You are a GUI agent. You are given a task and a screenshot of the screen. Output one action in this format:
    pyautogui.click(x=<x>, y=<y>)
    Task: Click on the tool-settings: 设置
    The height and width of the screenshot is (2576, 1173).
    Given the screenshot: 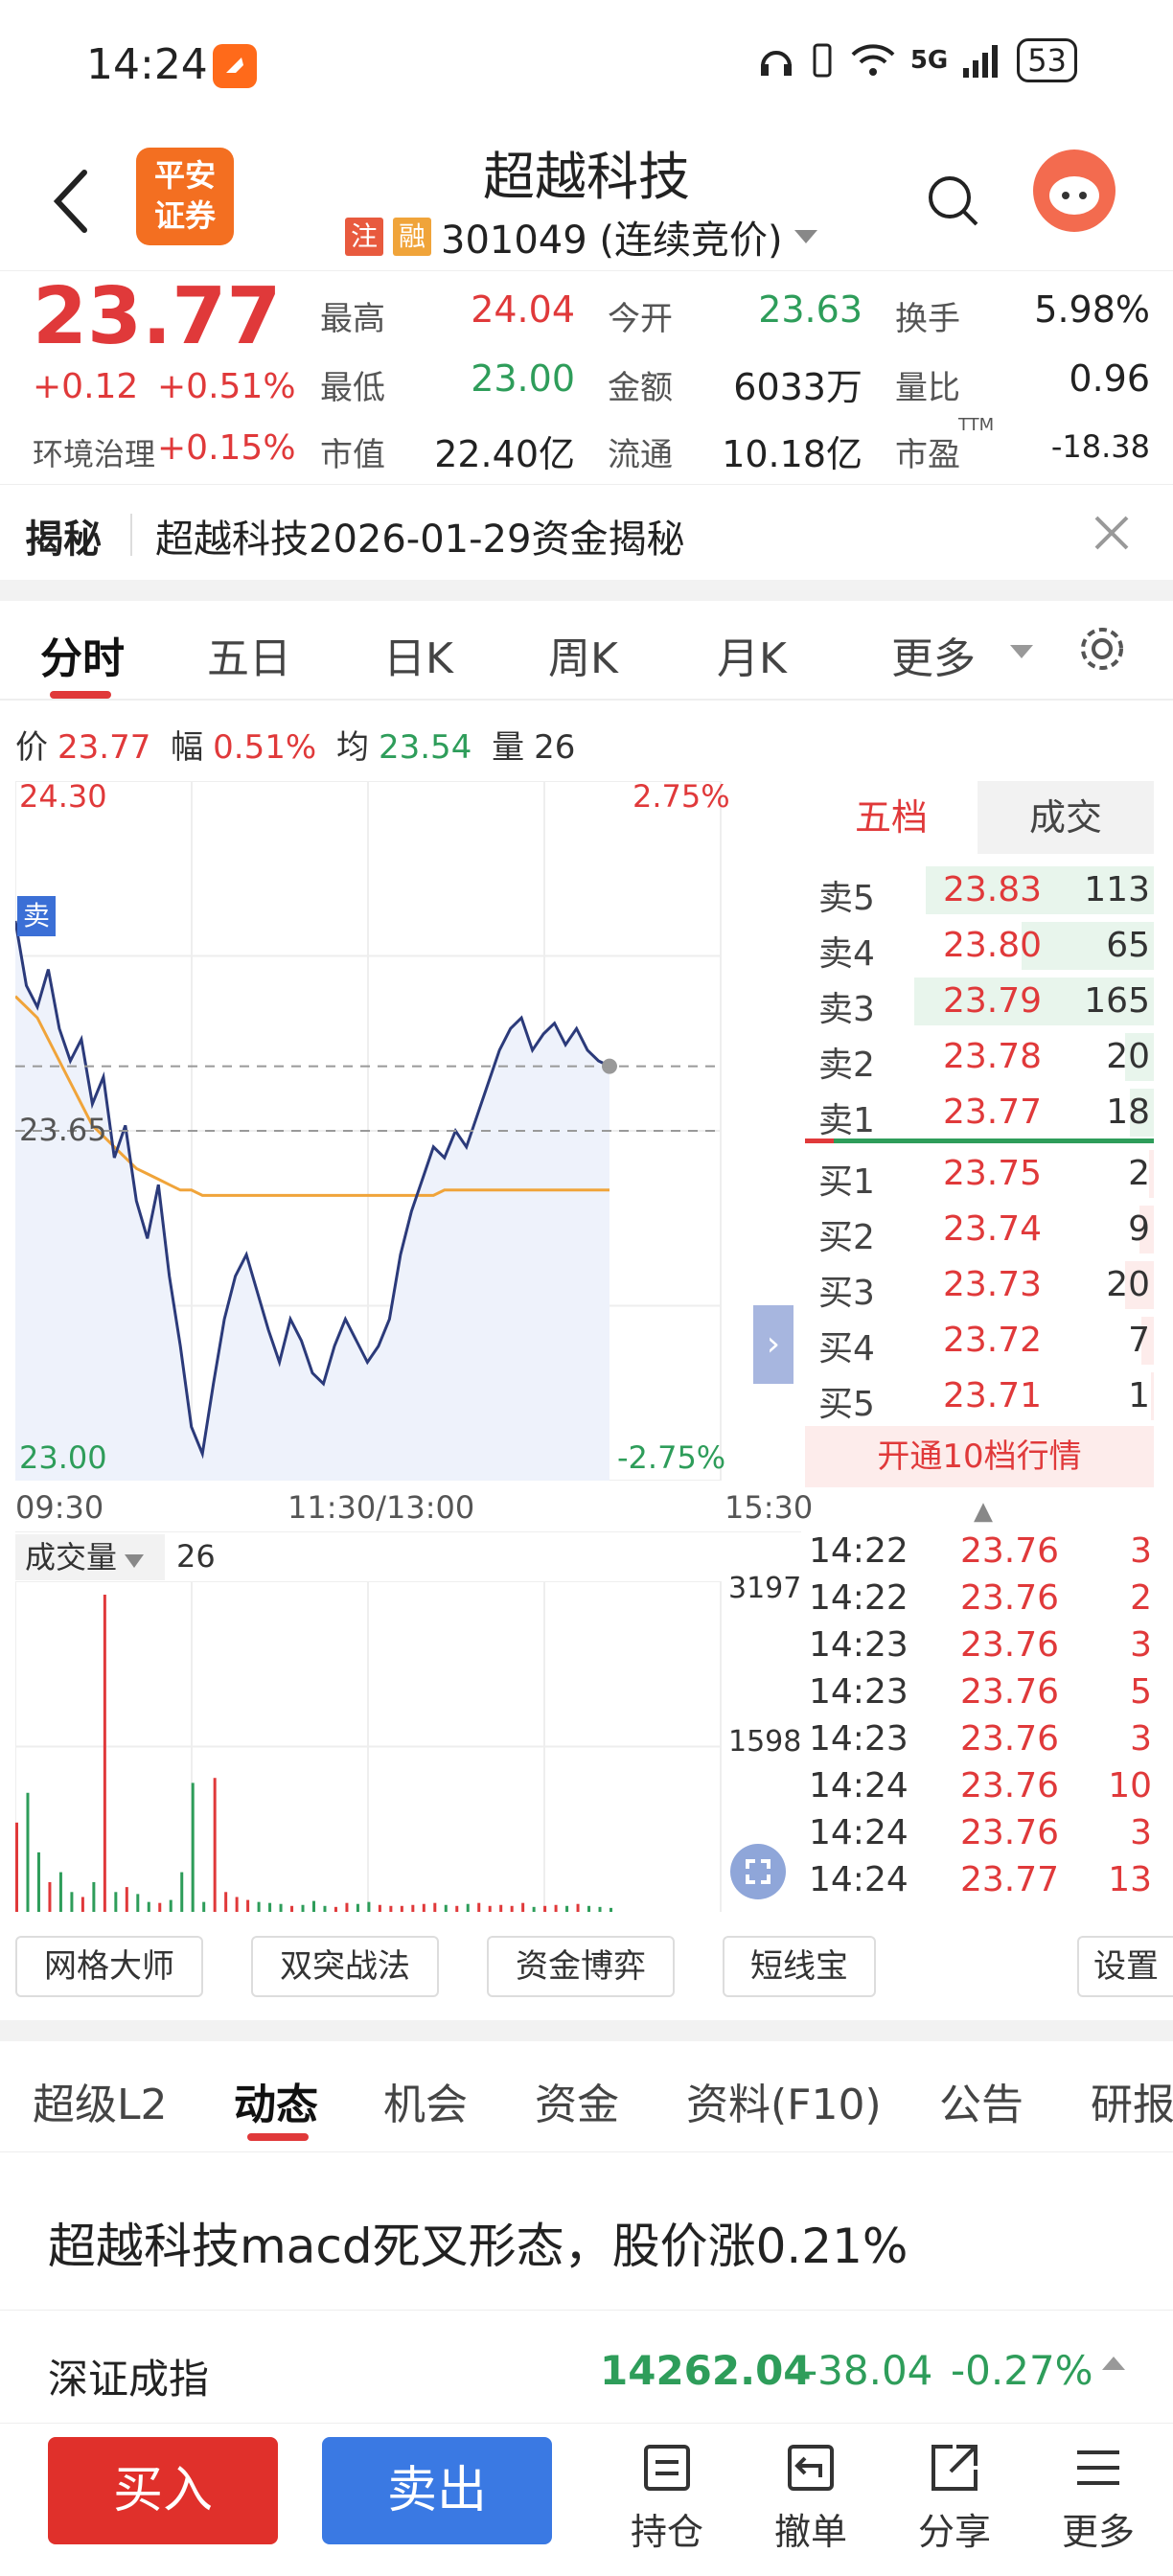 What is the action you would take?
    pyautogui.click(x=1125, y=1966)
    